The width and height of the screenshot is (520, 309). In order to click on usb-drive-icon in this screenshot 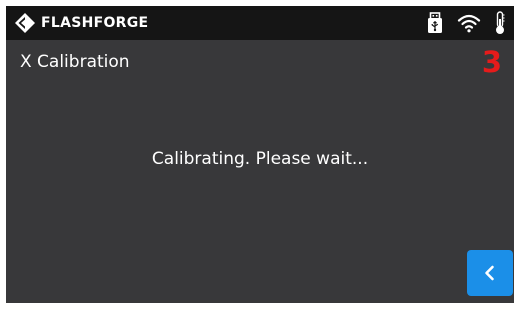, I will do `click(435, 22)`.